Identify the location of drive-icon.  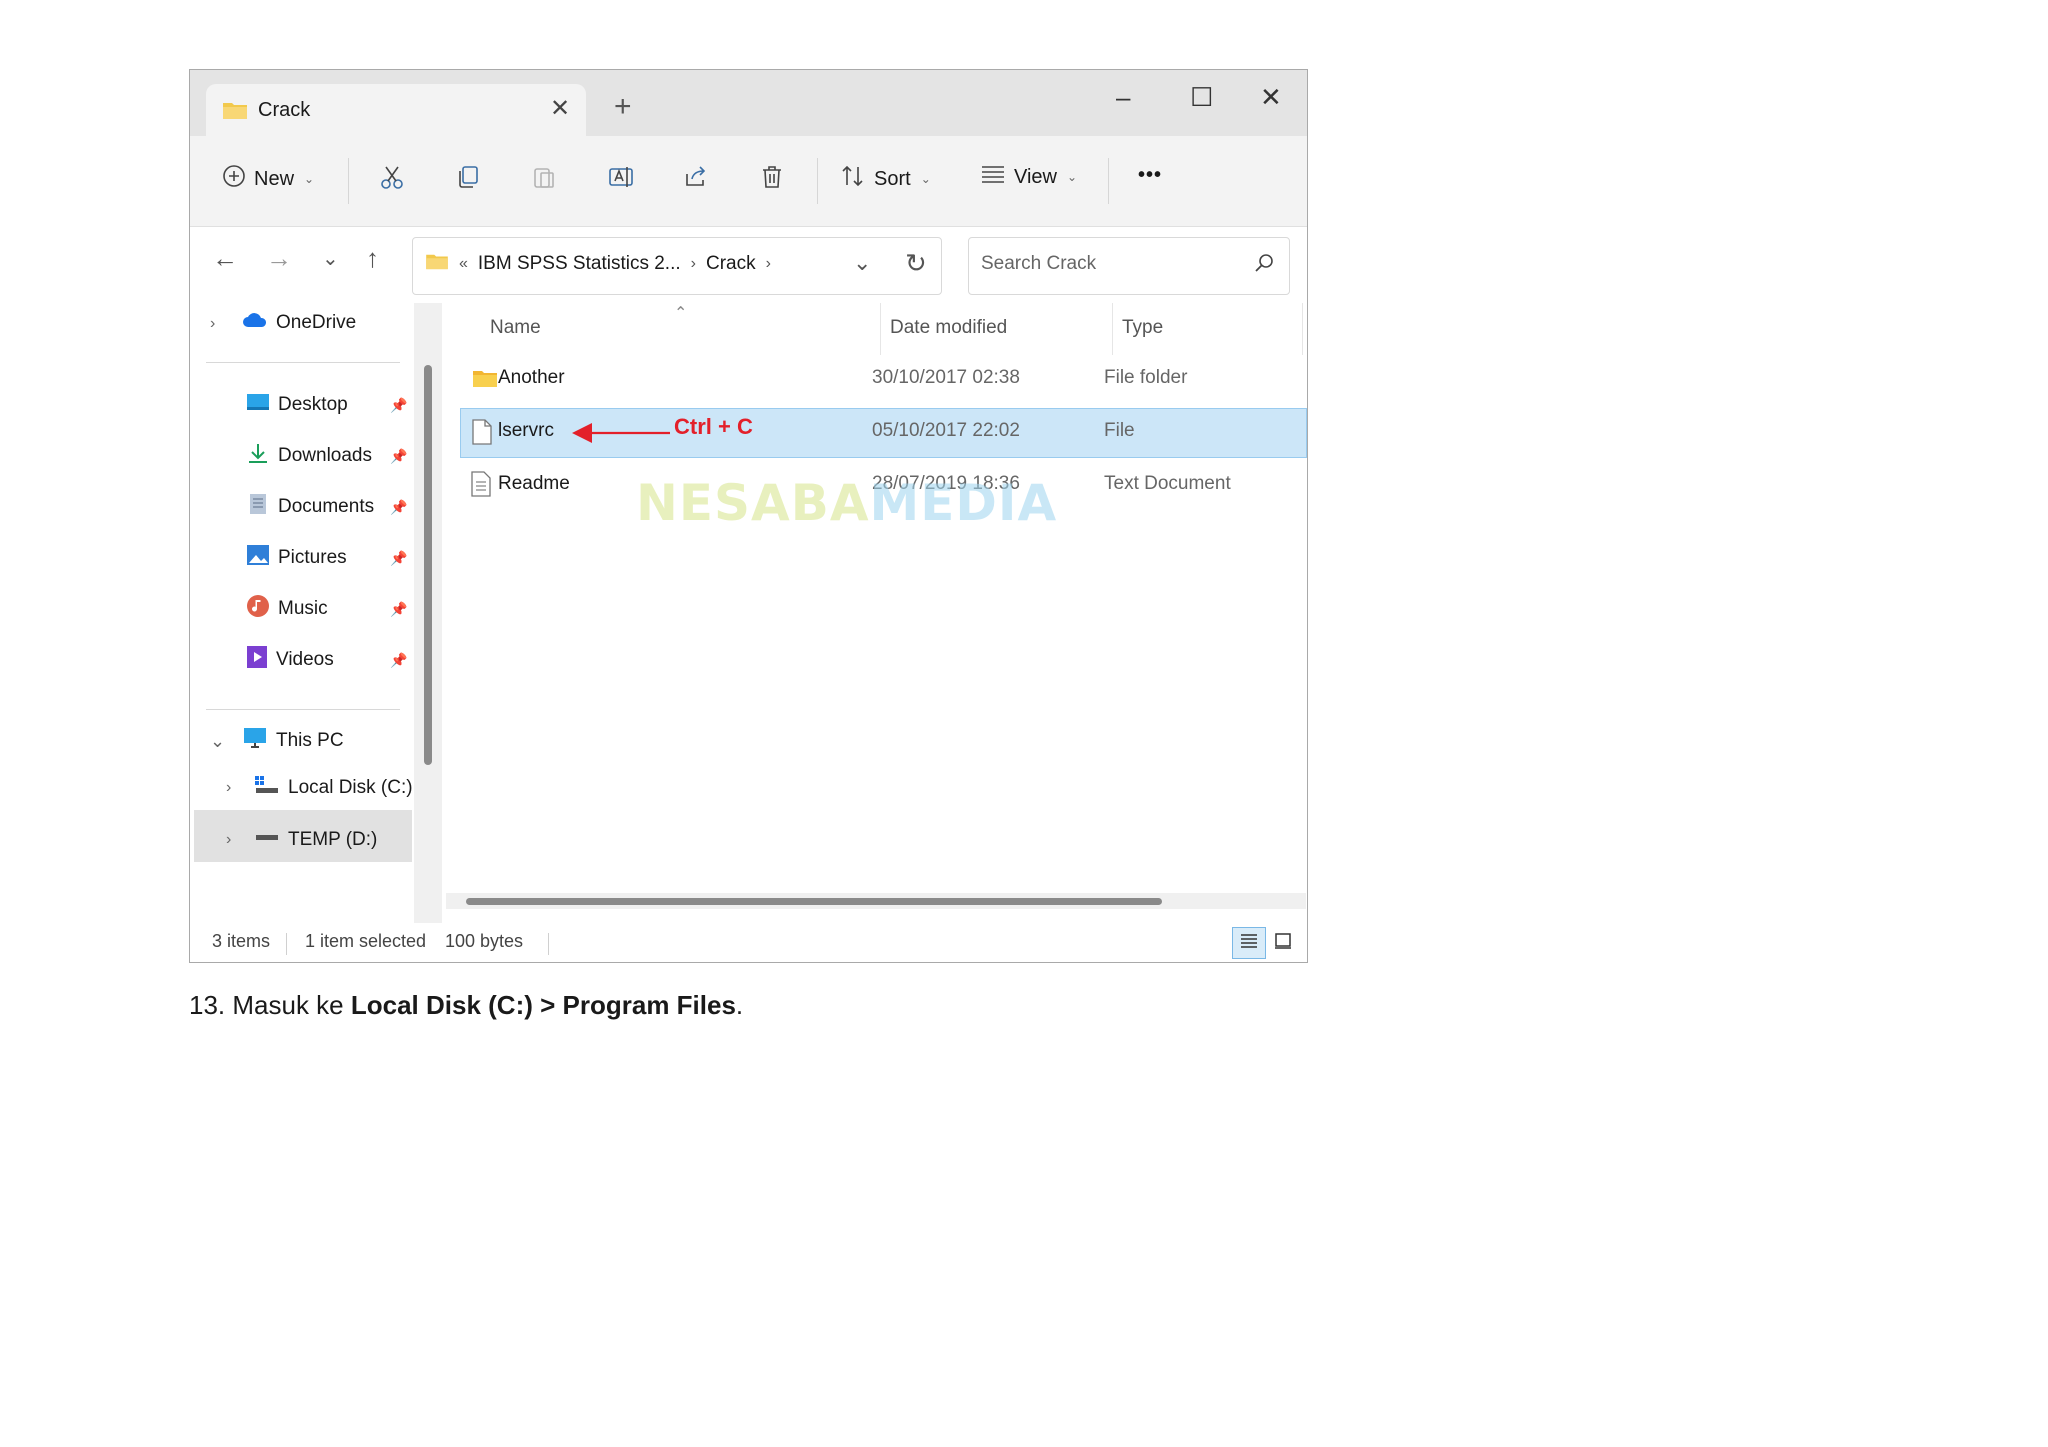
(267, 840).